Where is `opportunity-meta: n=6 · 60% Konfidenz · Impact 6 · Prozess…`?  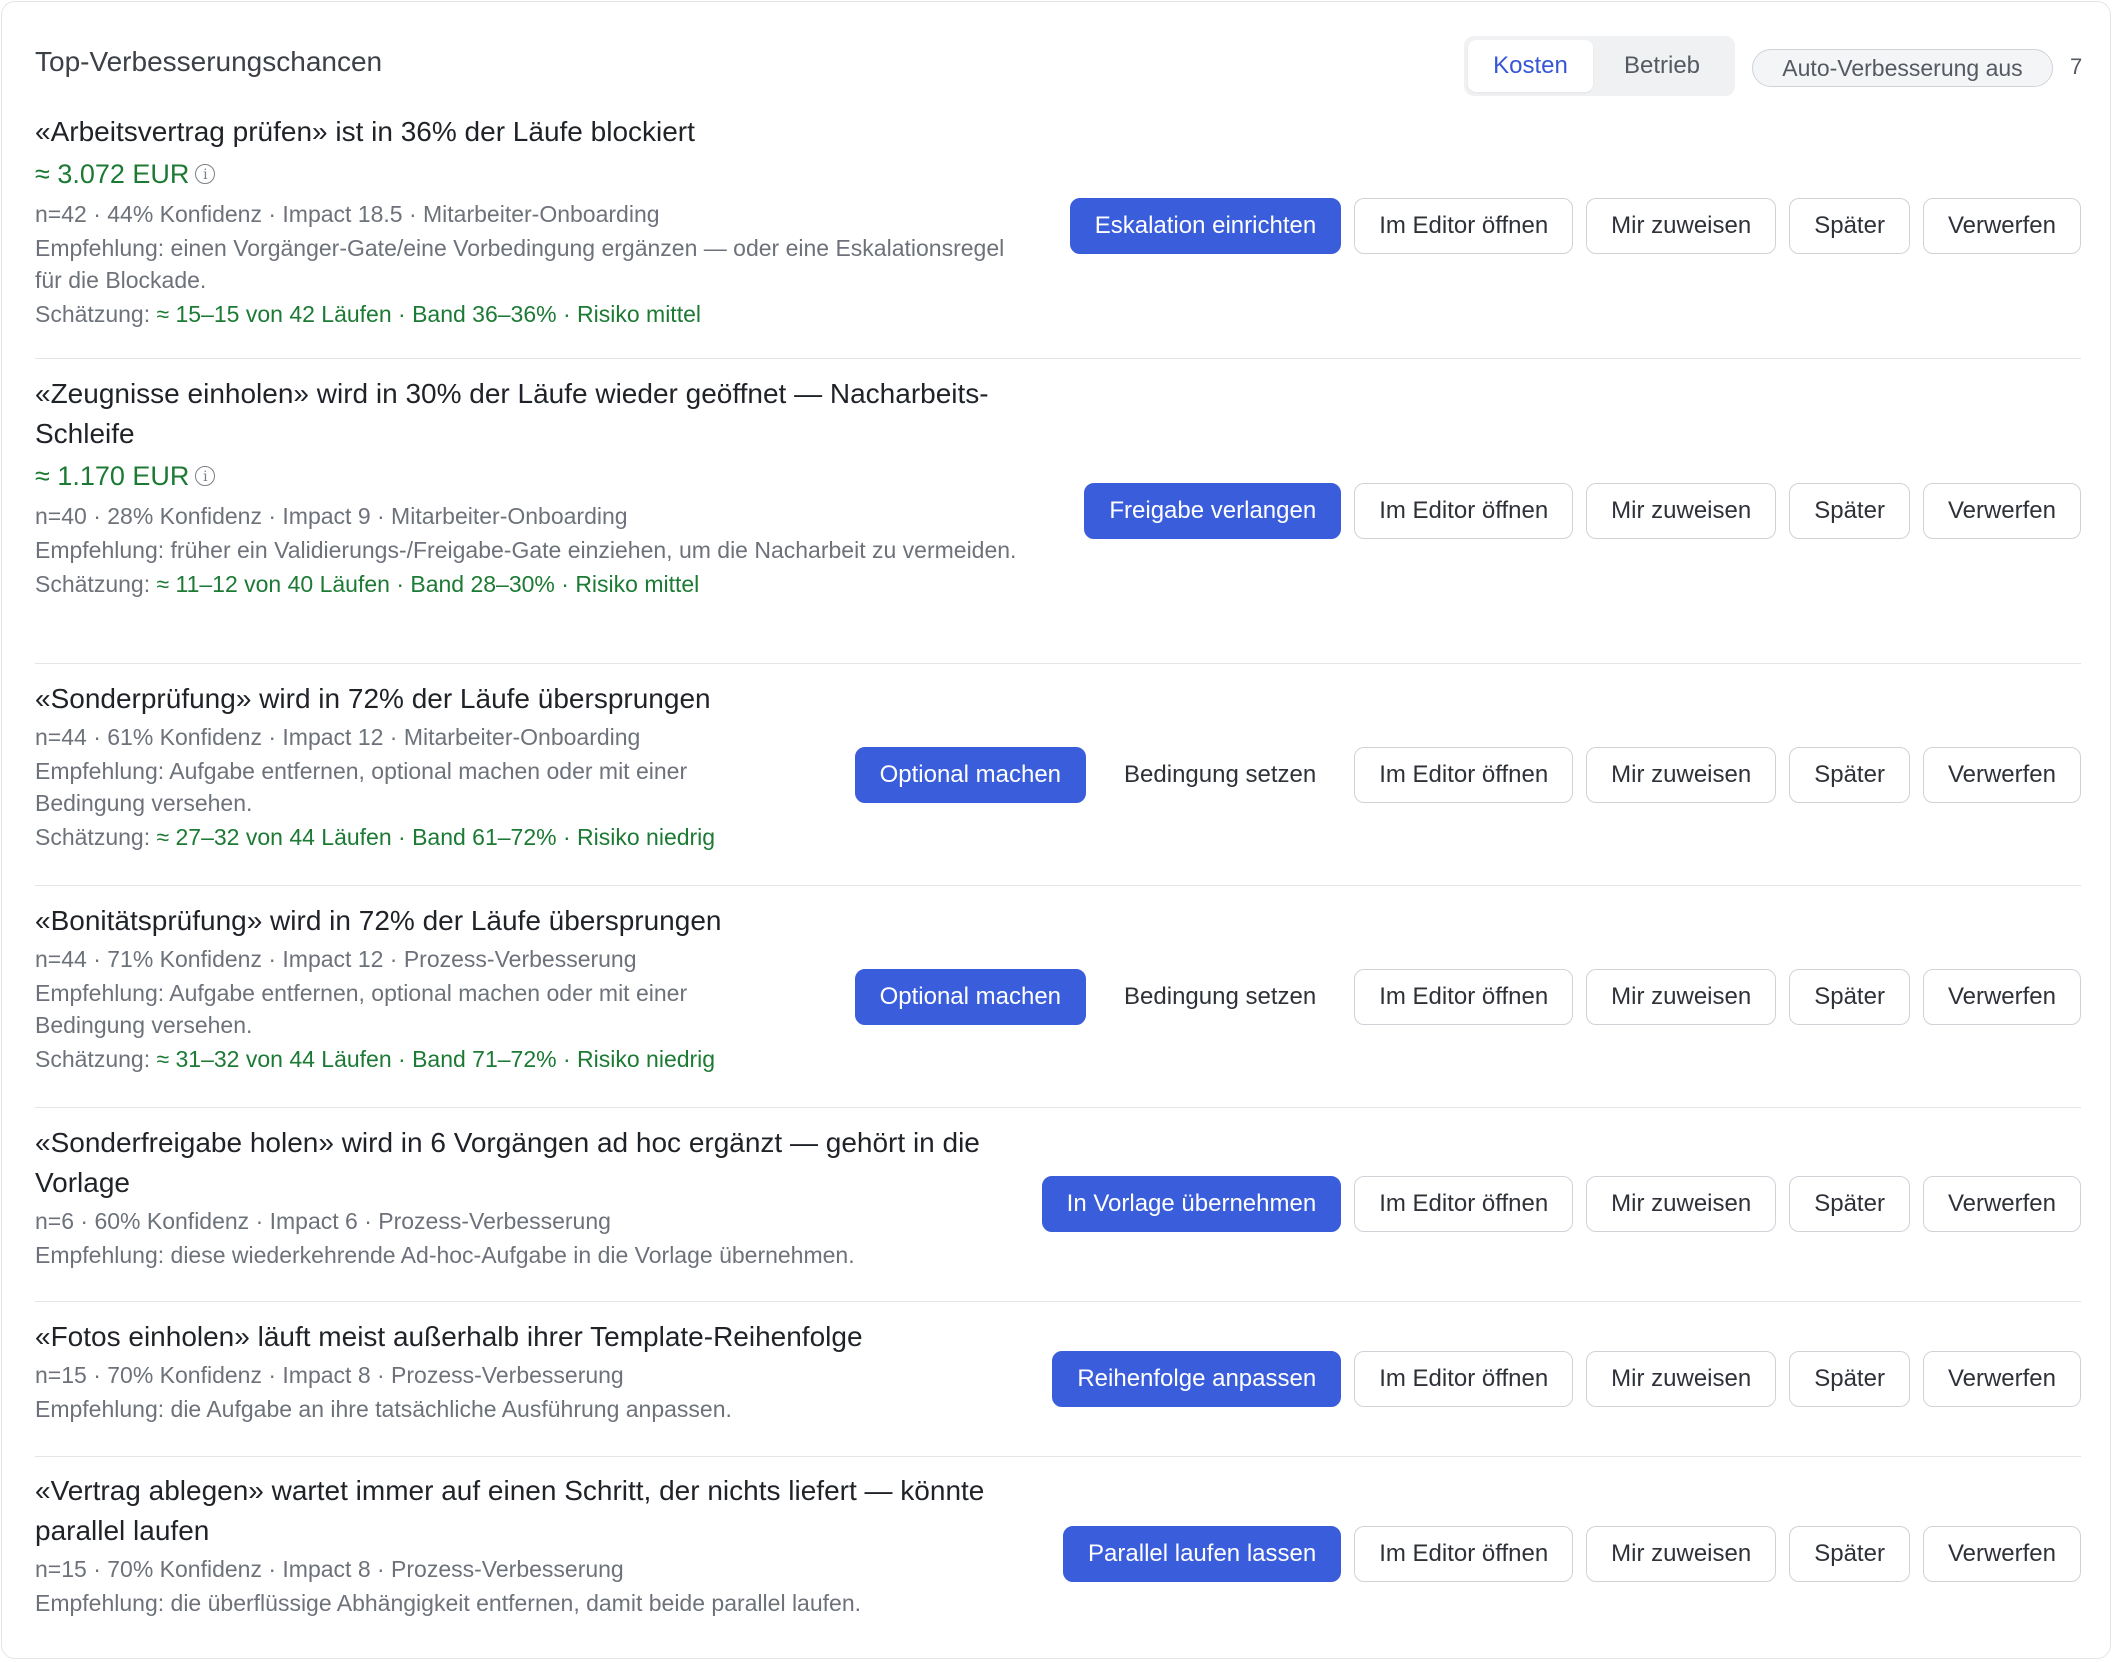
opportunity-meta: n=6 · 60% Konfidenz · Impact 6 · Prozess… is located at coordinates (323, 1221).